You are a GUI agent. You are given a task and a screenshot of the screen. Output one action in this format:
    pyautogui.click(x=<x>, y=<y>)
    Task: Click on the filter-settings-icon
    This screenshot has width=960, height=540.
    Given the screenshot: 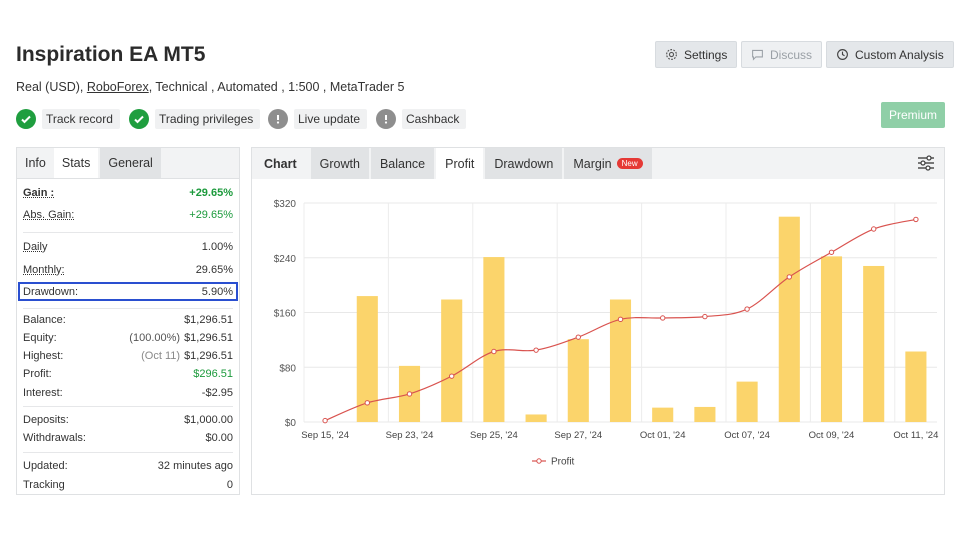 What is the action you would take?
    pyautogui.click(x=926, y=163)
    